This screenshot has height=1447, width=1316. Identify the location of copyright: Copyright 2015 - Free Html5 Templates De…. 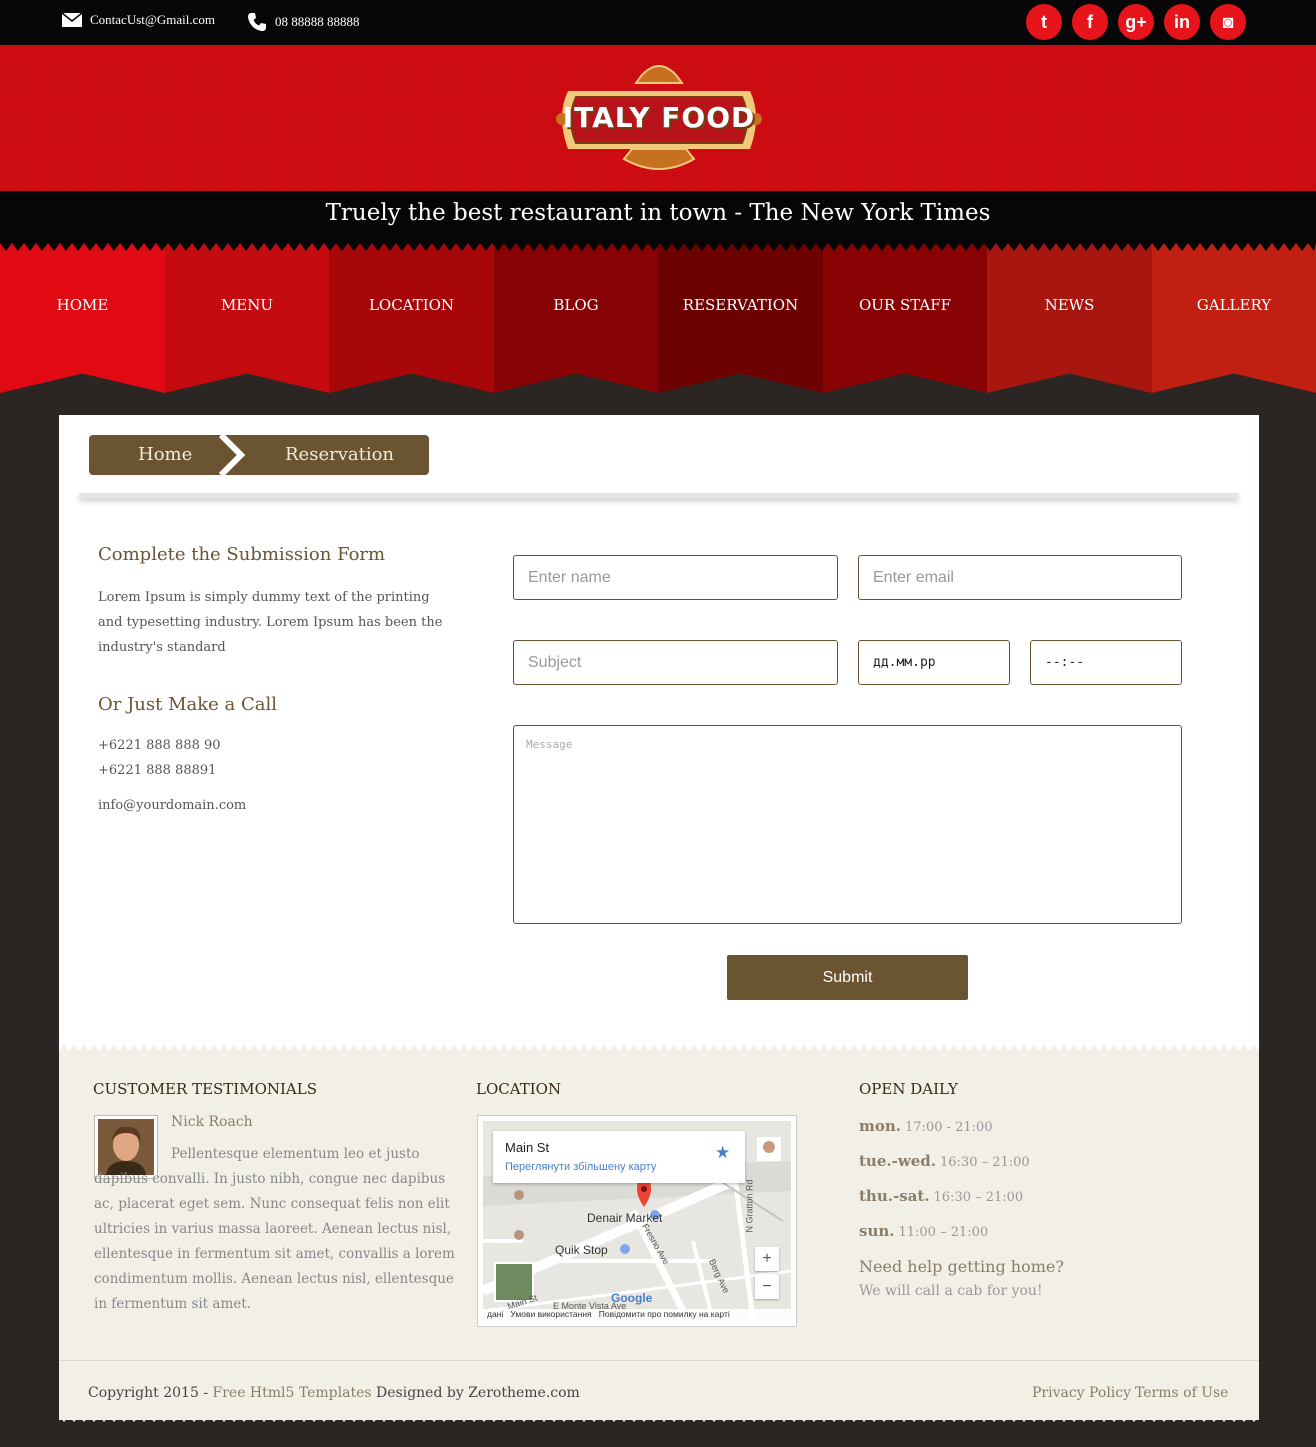
(334, 1393).